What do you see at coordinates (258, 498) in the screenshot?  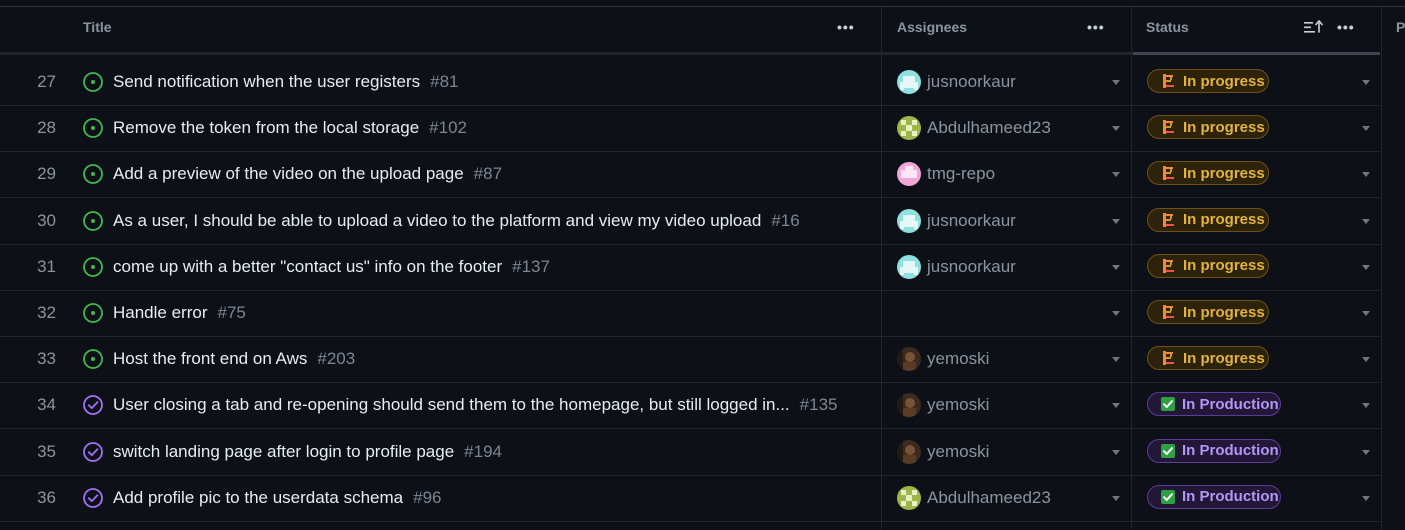 I see `issue-title-link: Add profile pic to the userdata schema` at bounding box center [258, 498].